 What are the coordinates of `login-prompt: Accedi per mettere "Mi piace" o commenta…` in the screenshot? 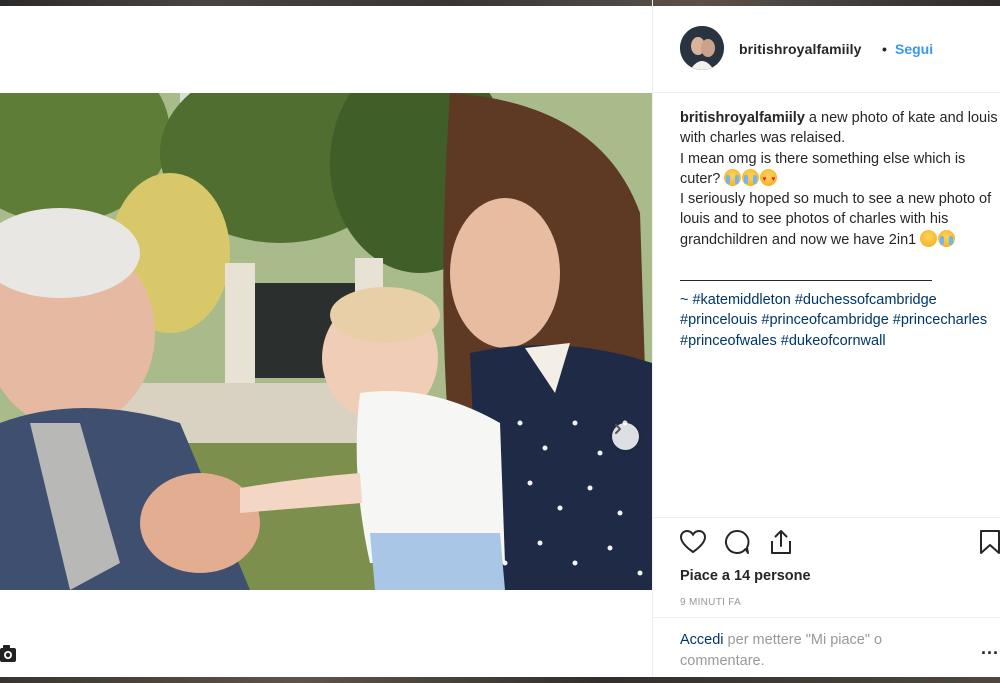 It's located at (810, 651).